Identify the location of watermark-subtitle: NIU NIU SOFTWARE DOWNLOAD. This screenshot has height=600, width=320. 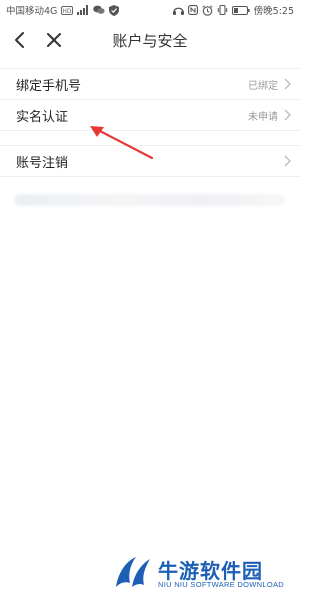
(221, 584).